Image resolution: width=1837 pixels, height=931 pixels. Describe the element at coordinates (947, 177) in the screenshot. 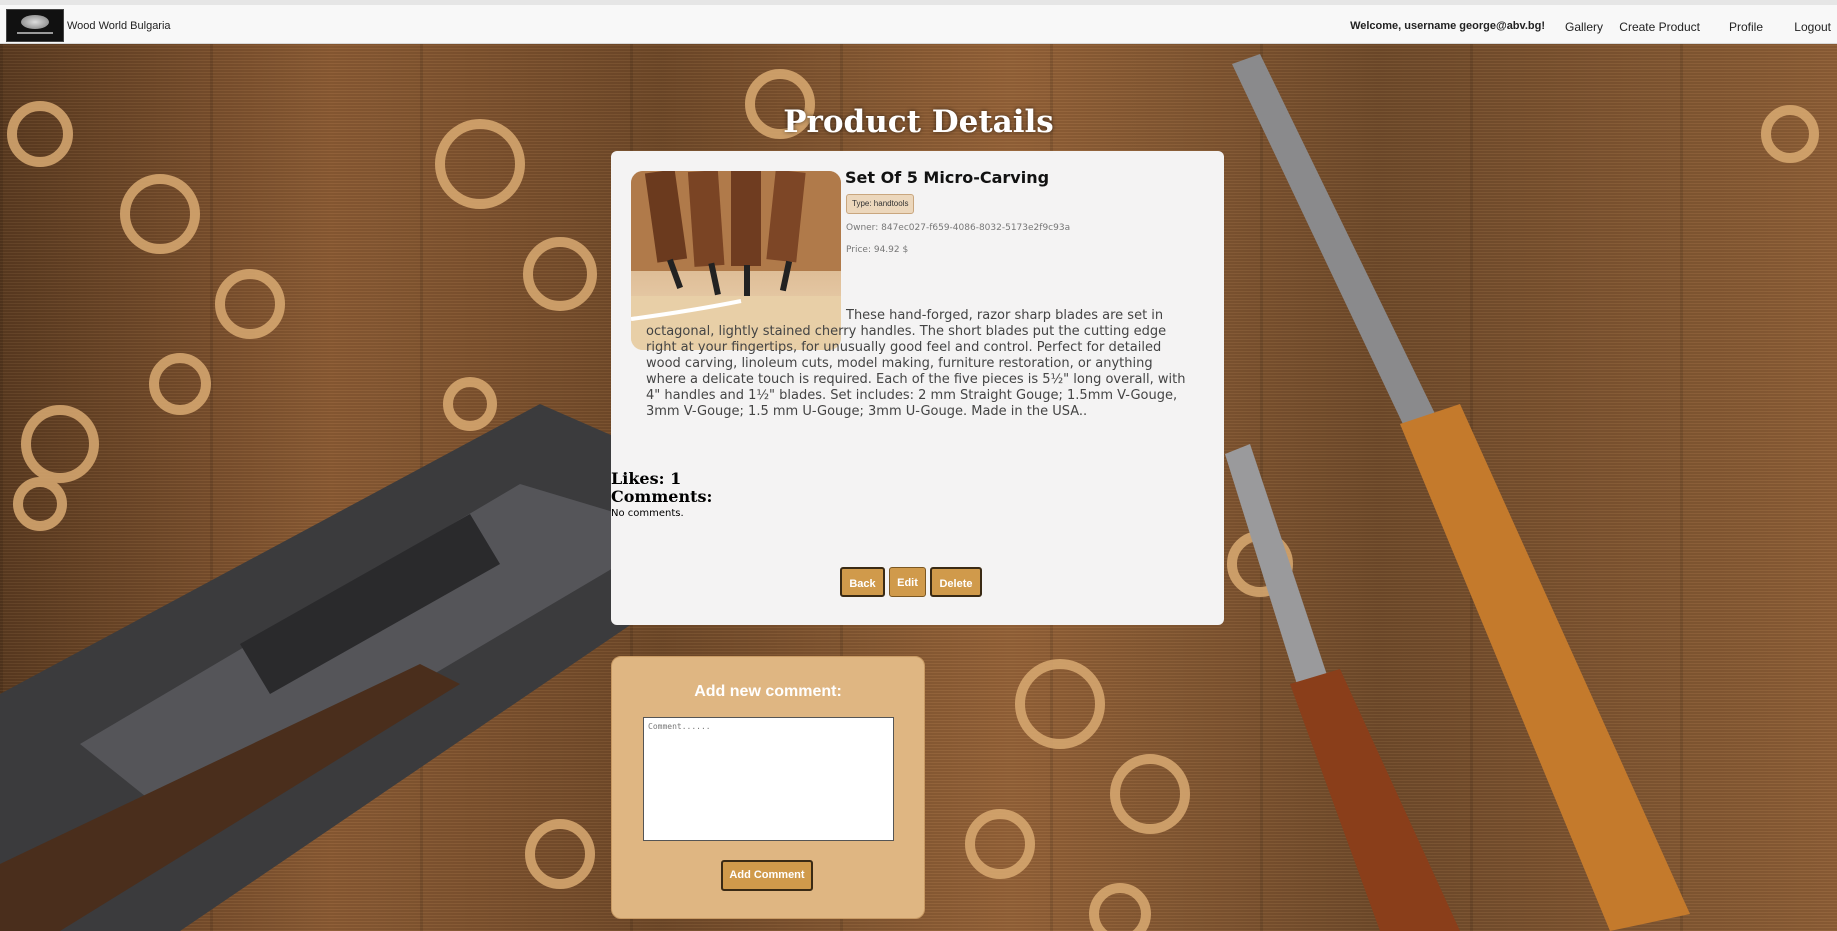

I see `product-name: Set Of 5 Micro-Carving` at that location.